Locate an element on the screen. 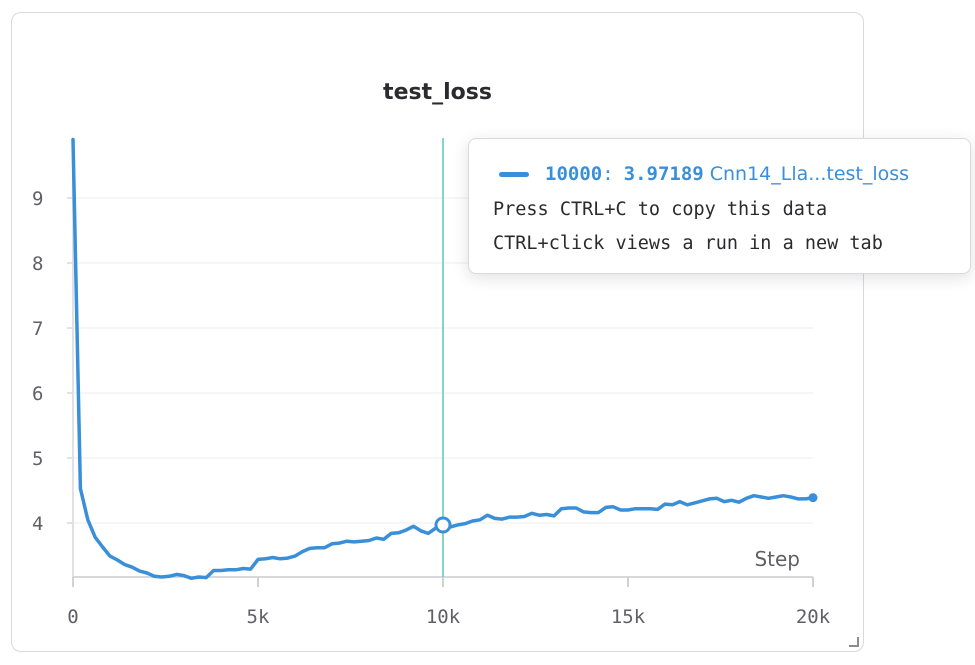 Image resolution: width=975 pixels, height=665 pixels. x-tick-label: 10k is located at coordinates (443, 617).